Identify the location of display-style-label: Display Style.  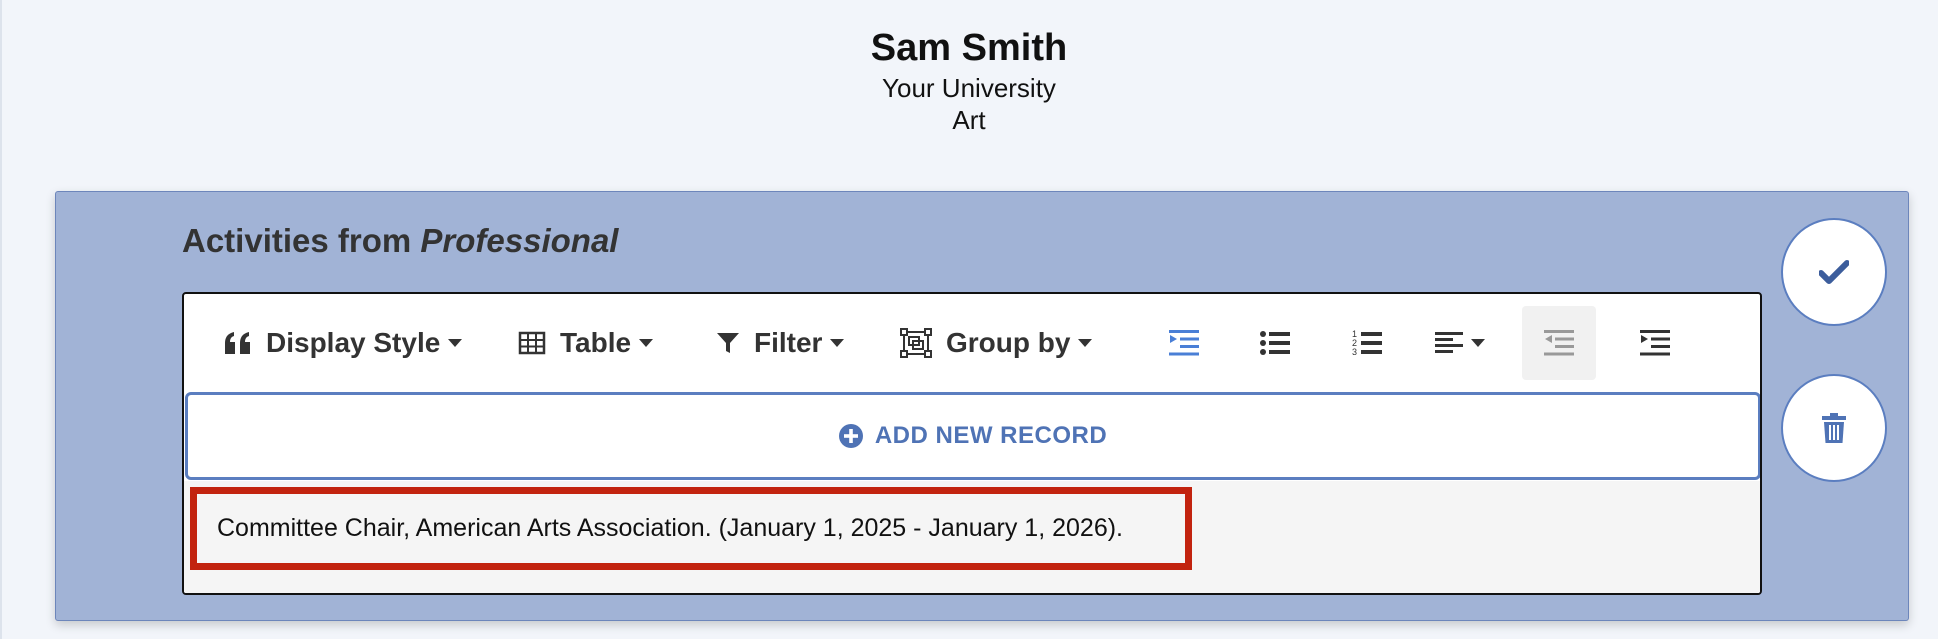
(353, 342).